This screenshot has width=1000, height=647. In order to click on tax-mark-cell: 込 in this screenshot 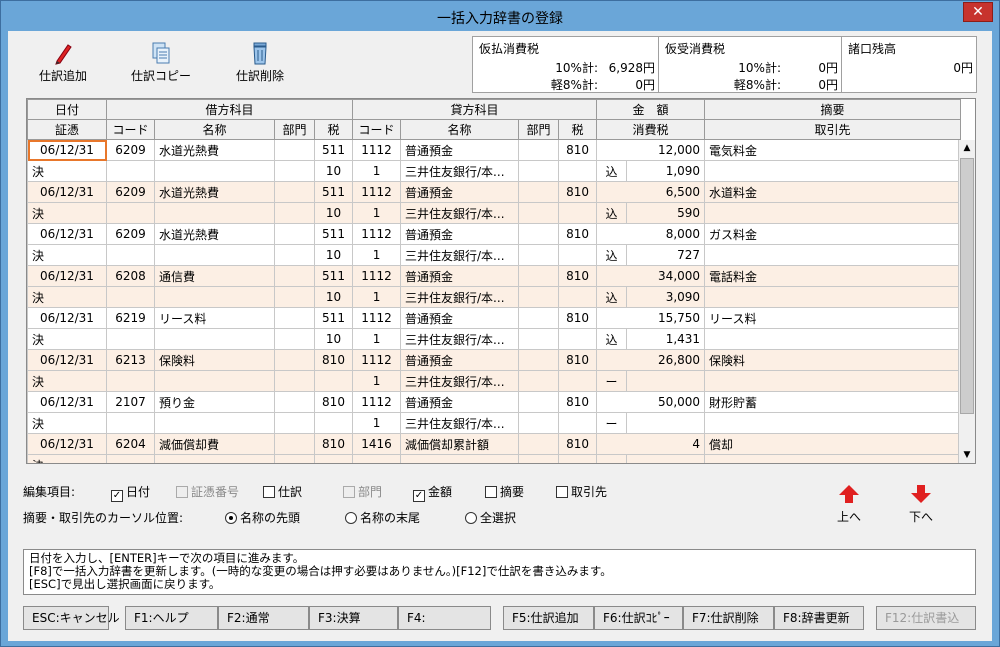, I will do `click(612, 213)`.